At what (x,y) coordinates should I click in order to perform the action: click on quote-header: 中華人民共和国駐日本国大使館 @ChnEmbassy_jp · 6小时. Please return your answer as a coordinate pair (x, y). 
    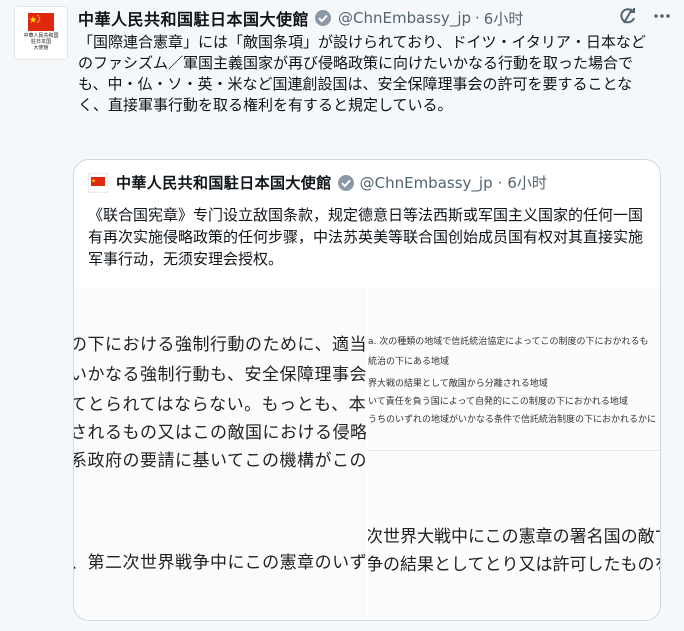
    Looking at the image, I should click on (317, 182).